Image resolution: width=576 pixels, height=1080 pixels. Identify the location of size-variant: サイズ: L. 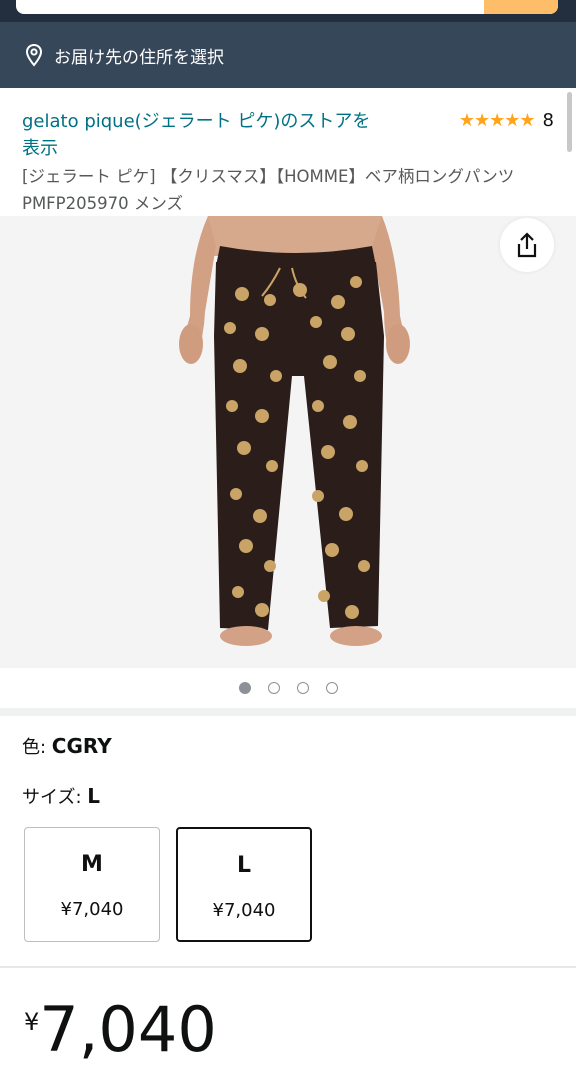
(61, 796).